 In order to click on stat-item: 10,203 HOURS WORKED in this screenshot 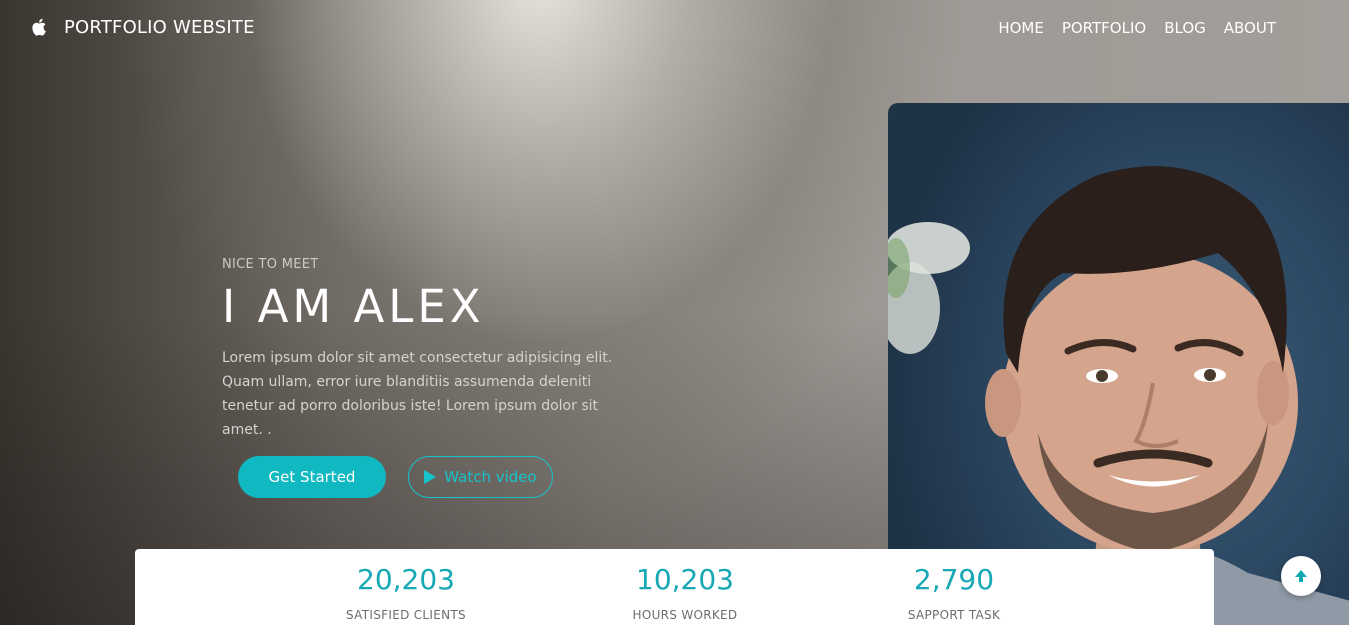, I will do `click(685, 592)`.